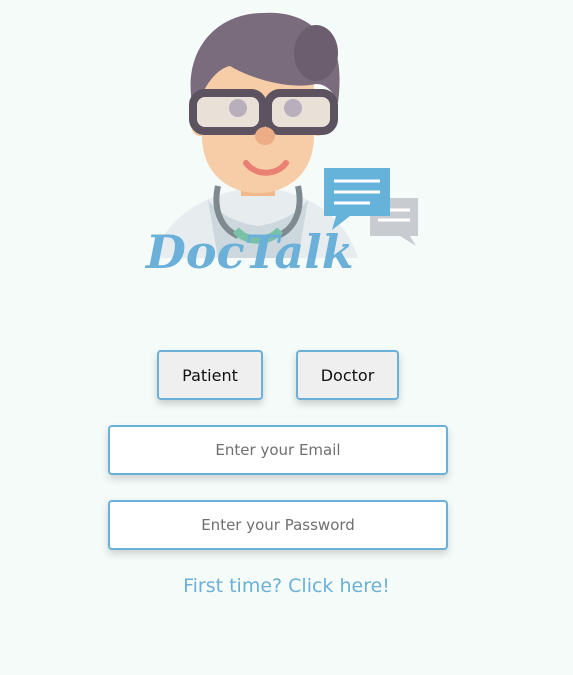 The image size is (573, 675). I want to click on doctor-button: Doctor, so click(347, 375).